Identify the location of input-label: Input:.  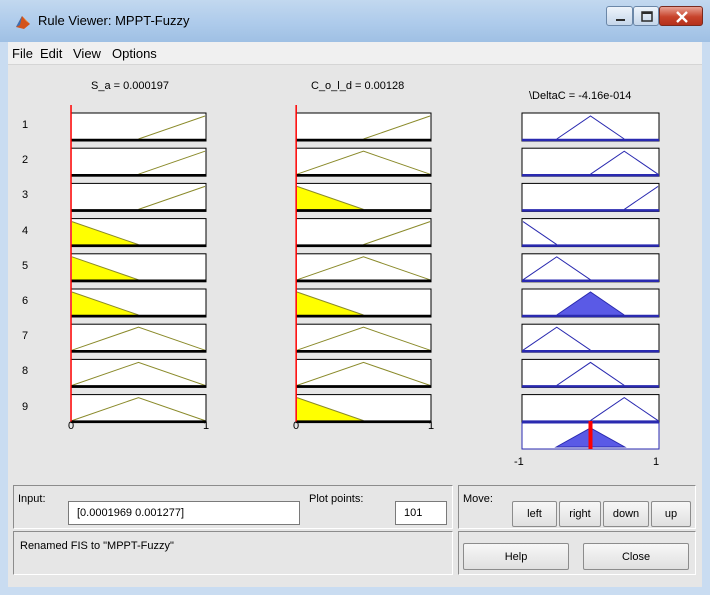
(32, 499).